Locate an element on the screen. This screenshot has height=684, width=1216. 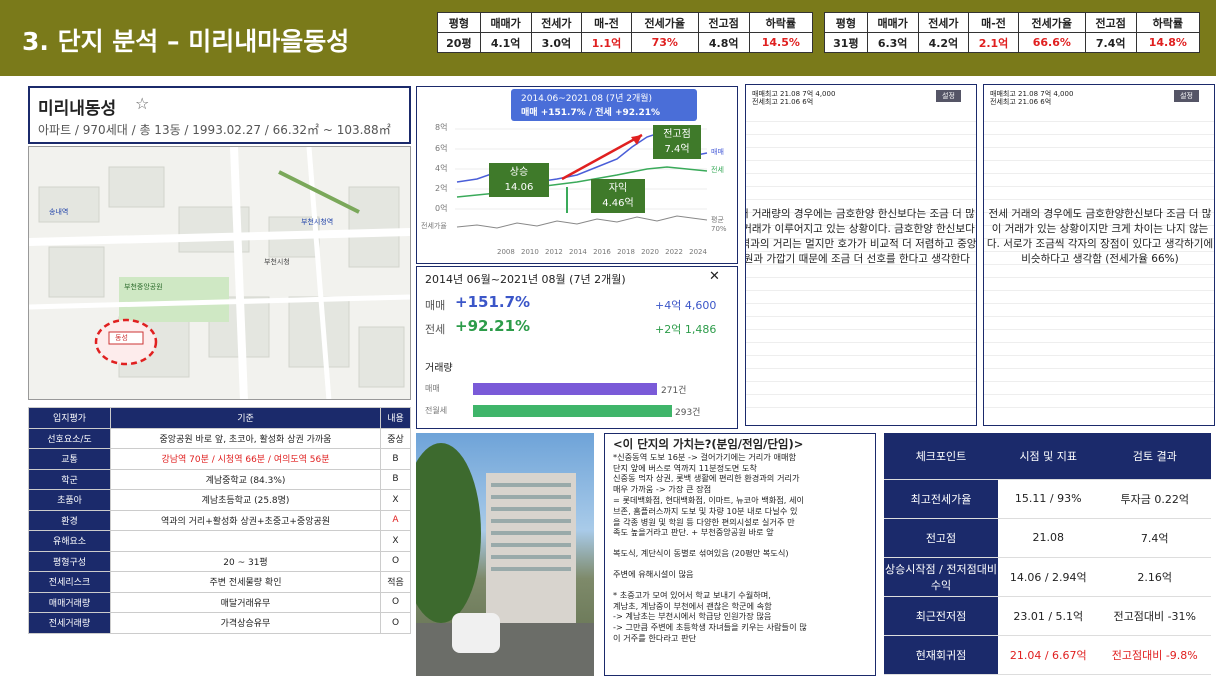
eval-desc: 주변 전세물량 확인 is located at coordinates (245, 582).